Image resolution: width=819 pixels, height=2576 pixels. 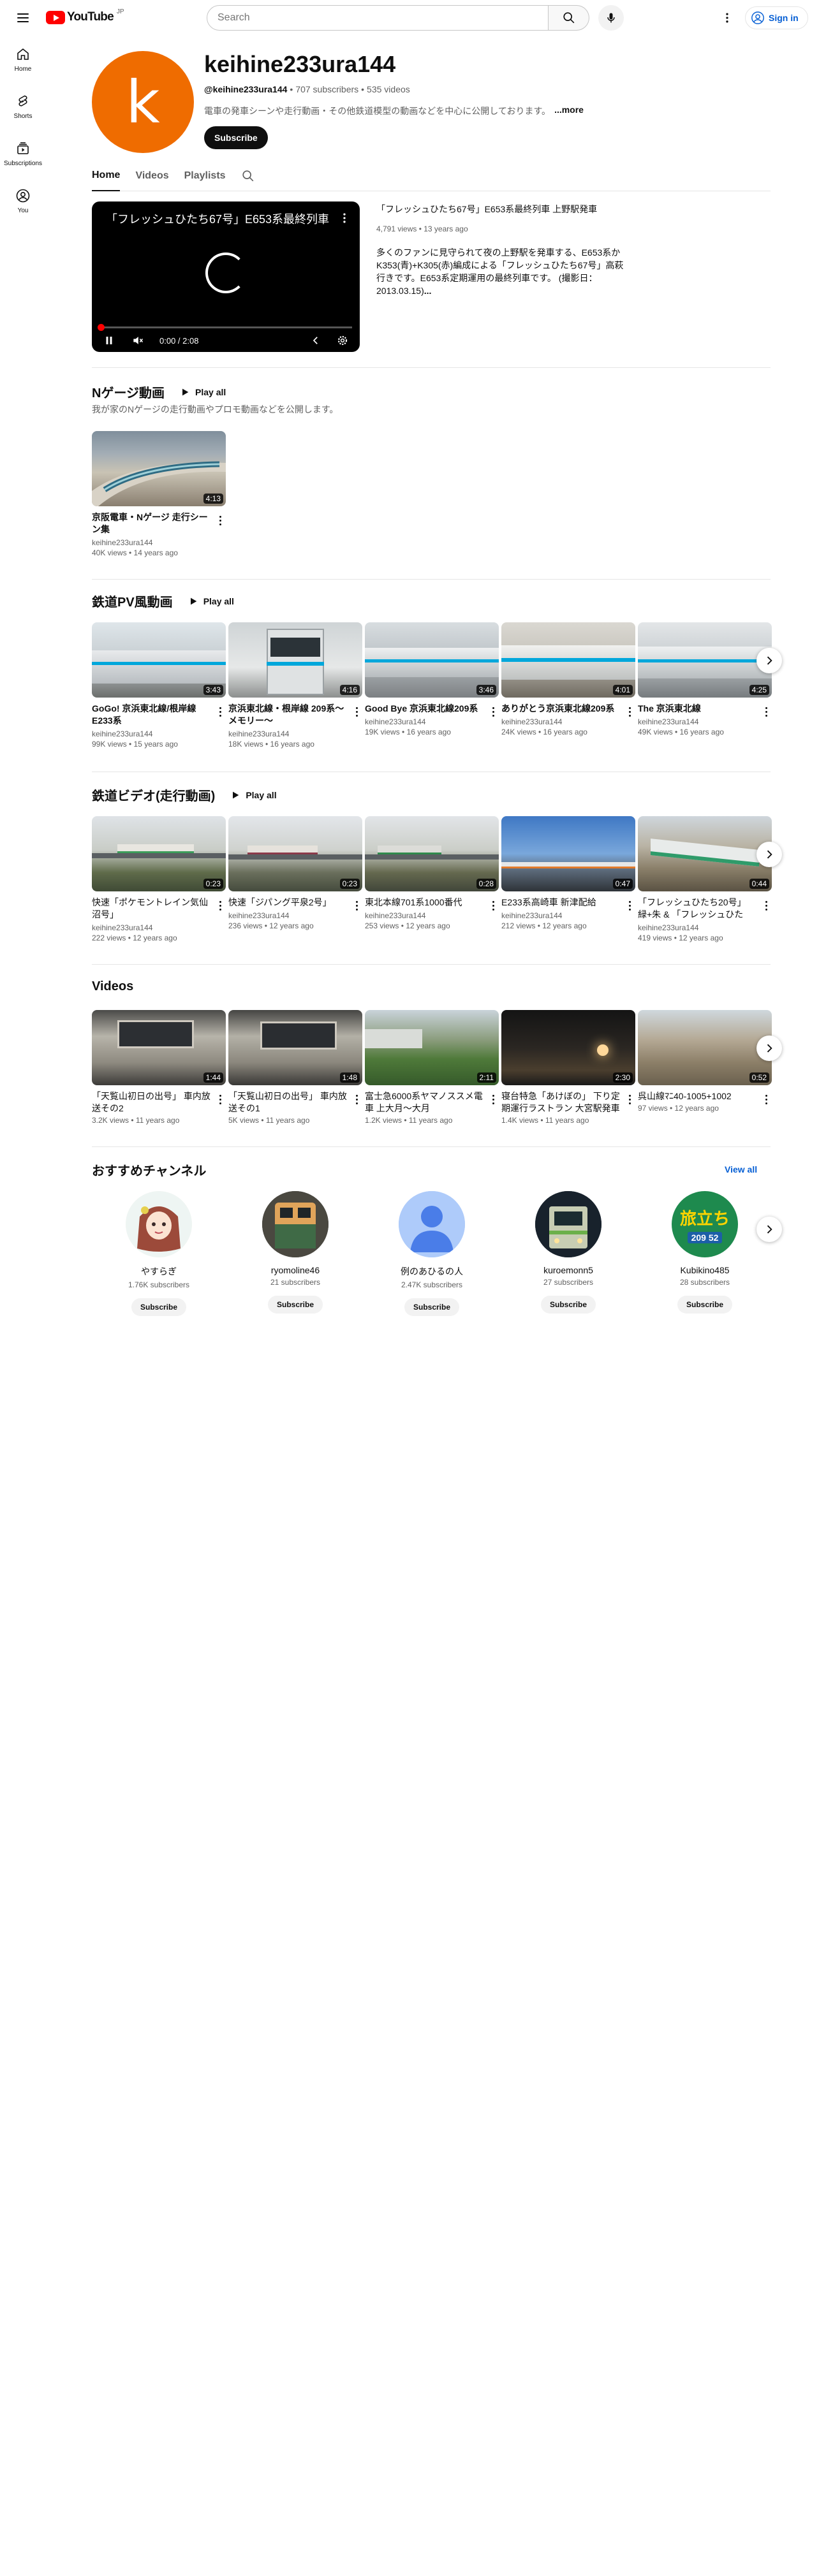 I want to click on tab-search-button, so click(x=248, y=176).